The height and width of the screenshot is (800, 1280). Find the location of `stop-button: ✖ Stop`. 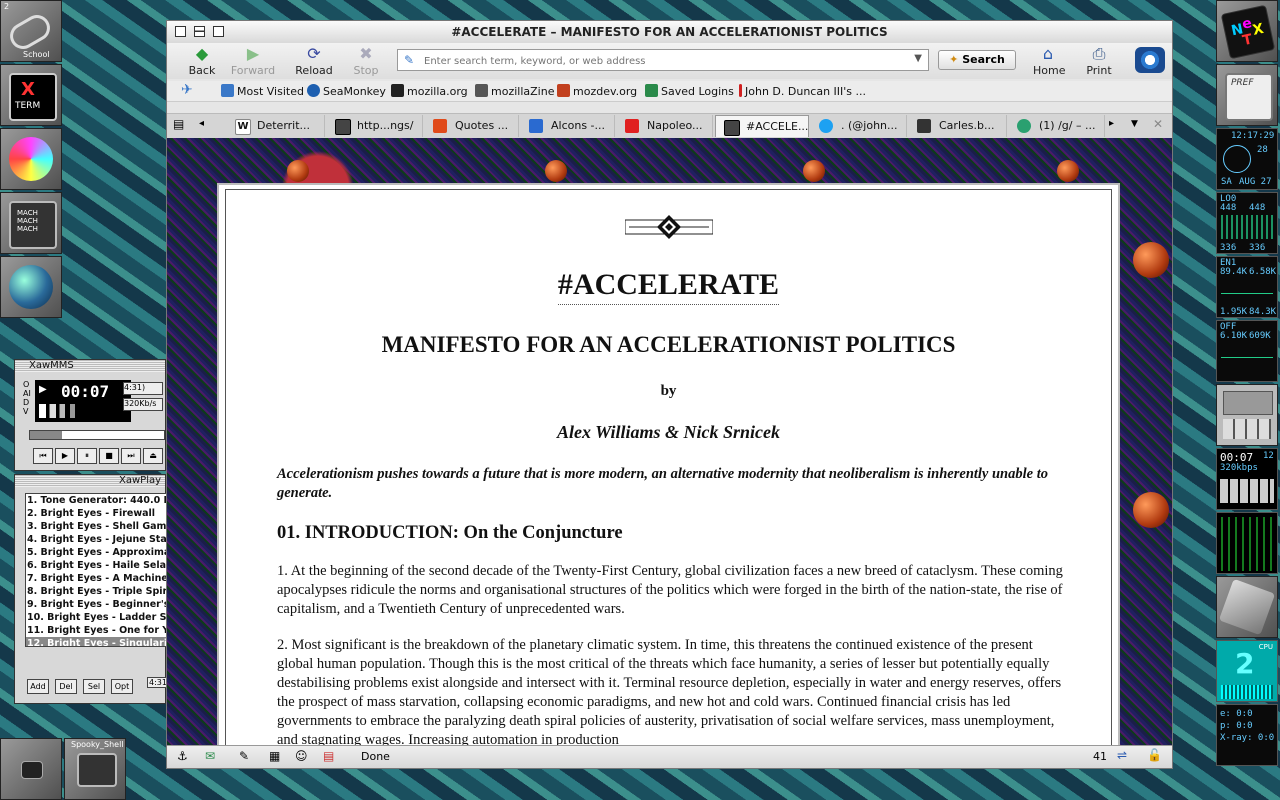

stop-button: ✖ Stop is located at coordinates (366, 61).